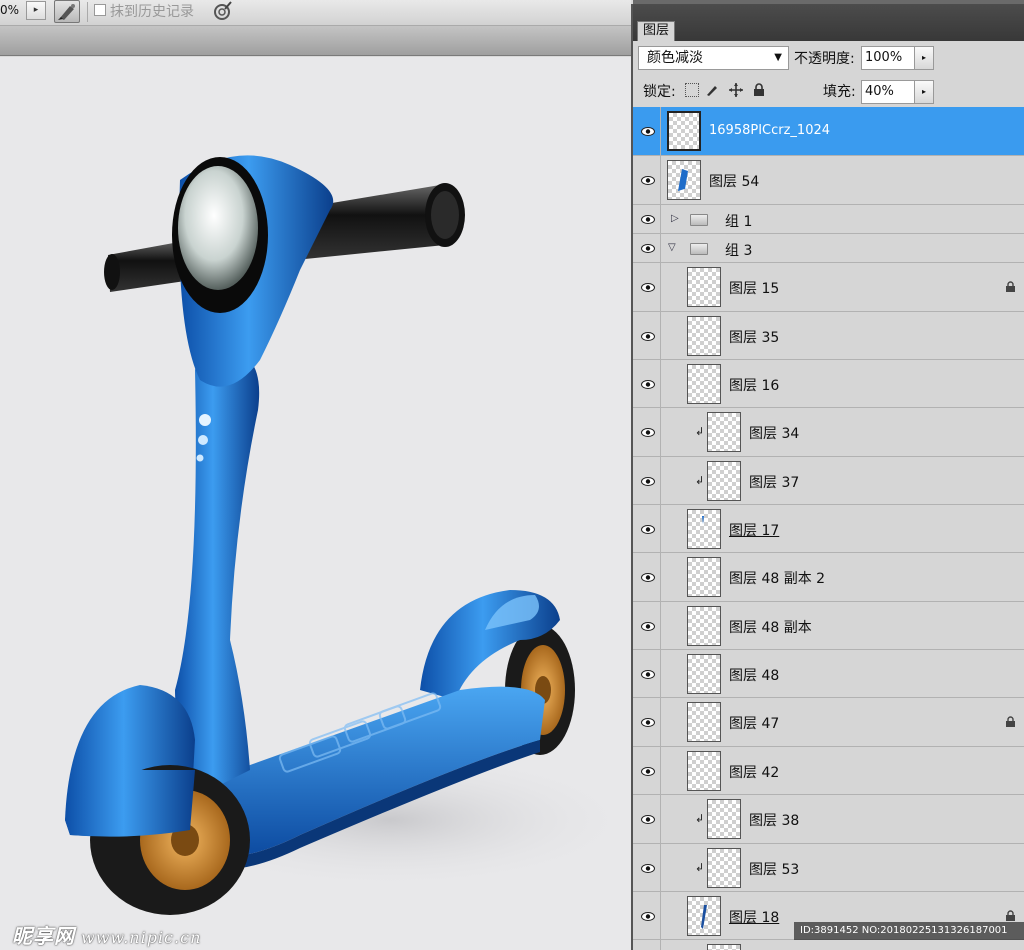 The height and width of the screenshot is (950, 1024). What do you see at coordinates (828, 432) in the screenshot?
I see `layer-row-clipped: ↲ 图层 34` at bounding box center [828, 432].